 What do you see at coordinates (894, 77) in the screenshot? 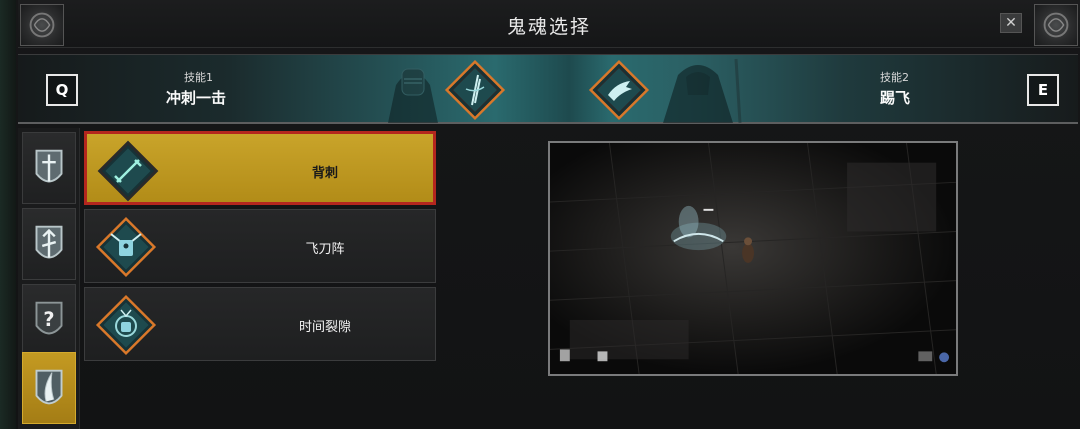
I see `skill2-label: 技能2` at bounding box center [894, 77].